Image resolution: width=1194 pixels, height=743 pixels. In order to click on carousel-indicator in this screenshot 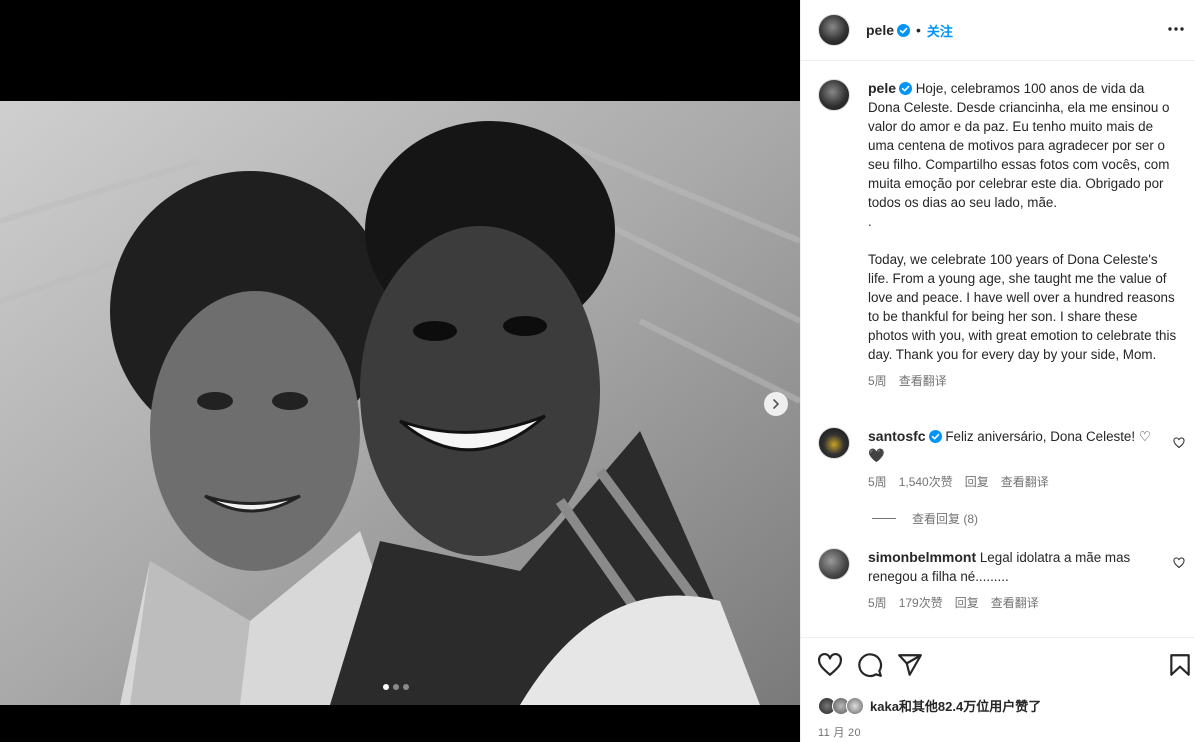, I will do `click(396, 687)`.